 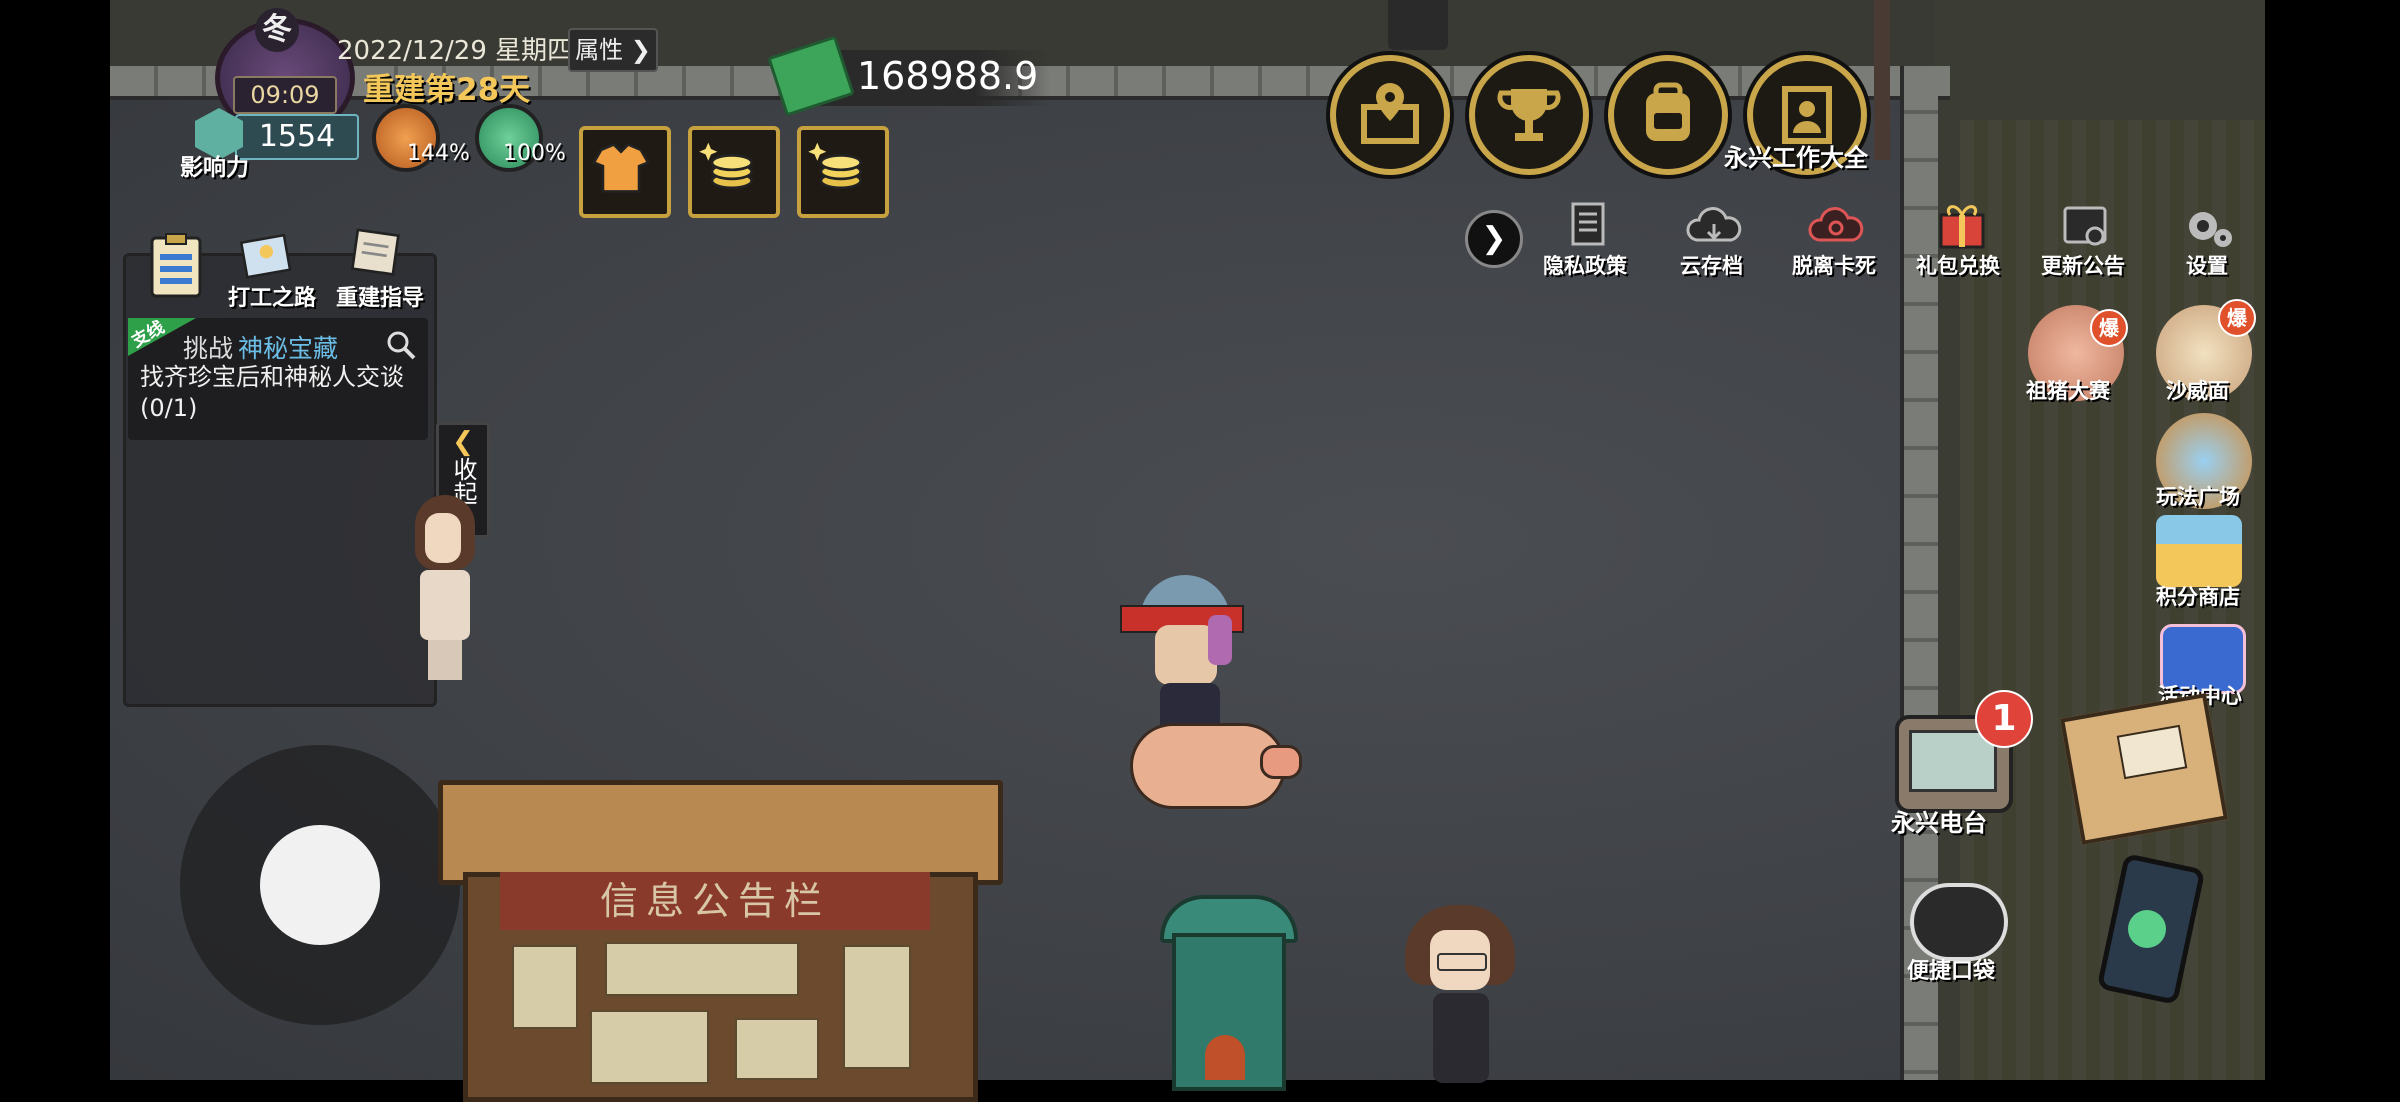 I want to click on phone-button, so click(x=2145, y=929).